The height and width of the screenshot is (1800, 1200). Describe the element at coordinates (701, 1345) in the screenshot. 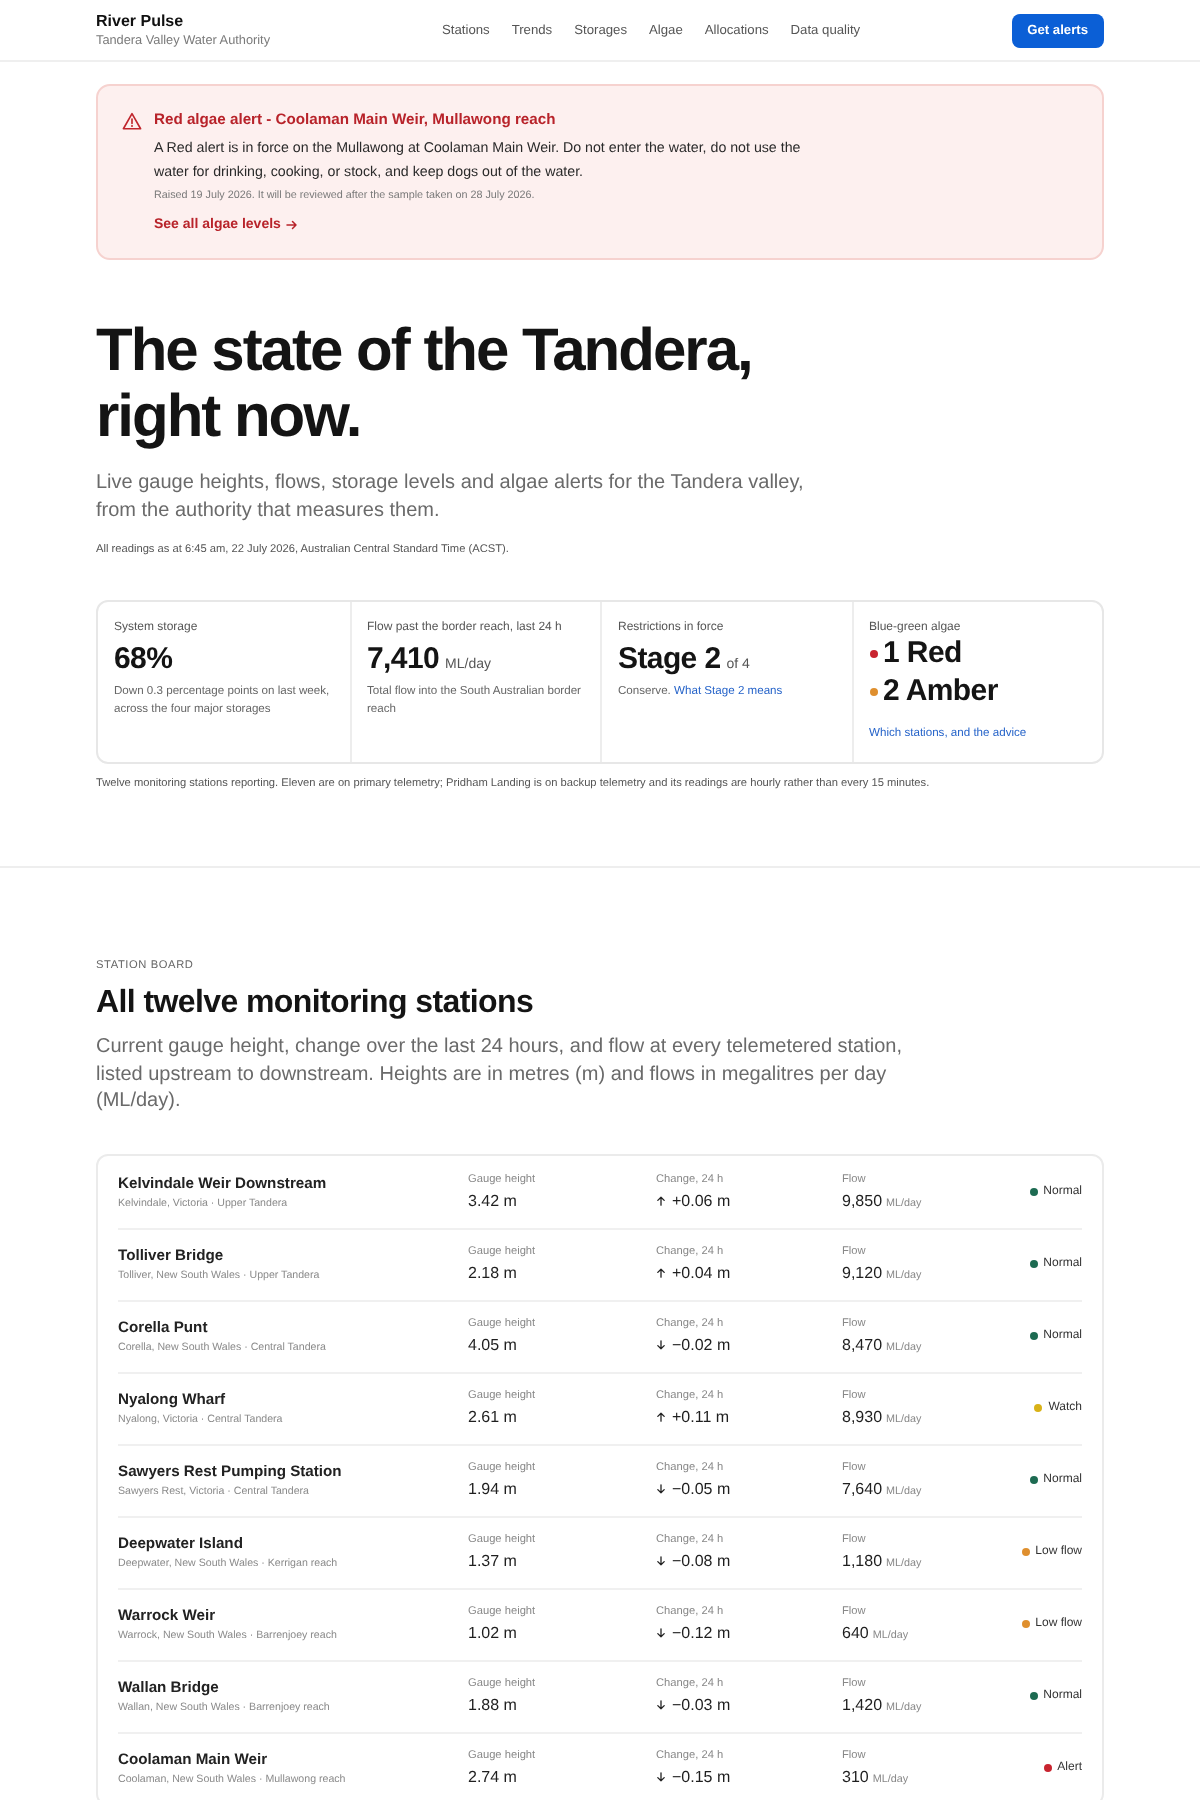

I see `change-value: −0.02 m` at that location.